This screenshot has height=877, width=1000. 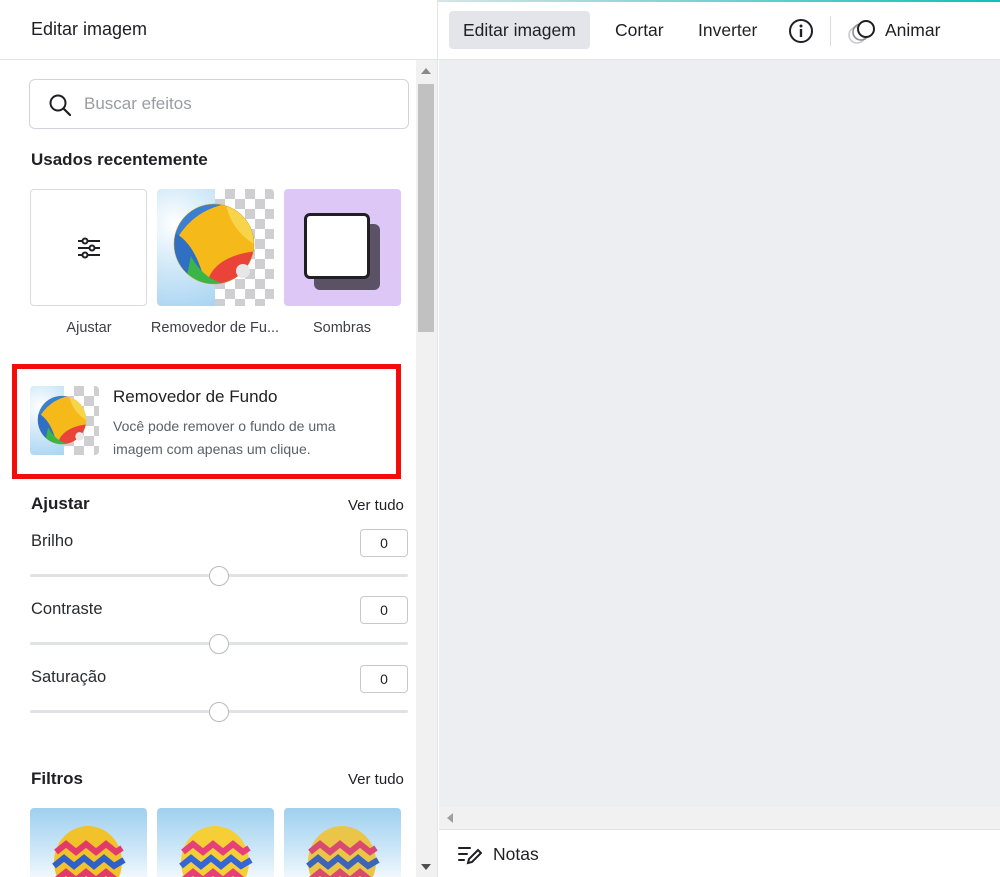 I want to click on animate-button: Animar, so click(x=912, y=30).